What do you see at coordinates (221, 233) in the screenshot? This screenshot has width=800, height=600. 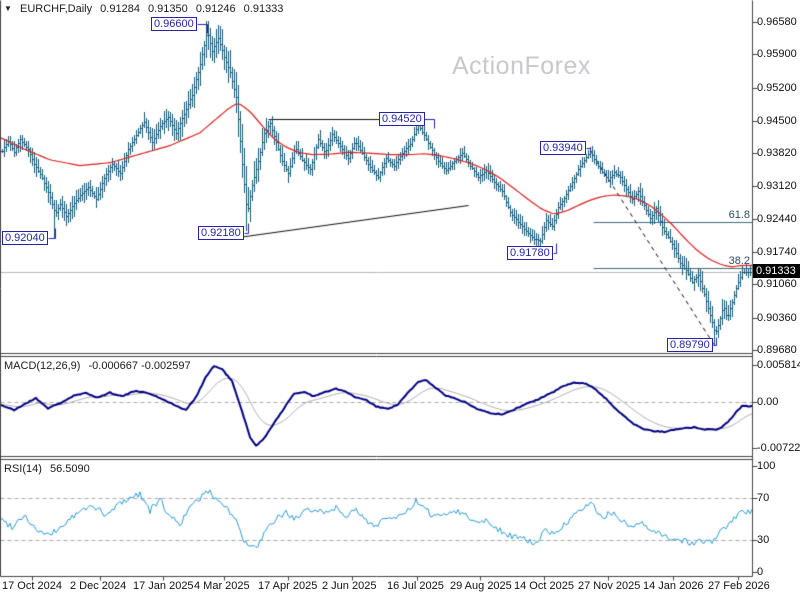 I see `price-callout-label: 0.92180` at bounding box center [221, 233].